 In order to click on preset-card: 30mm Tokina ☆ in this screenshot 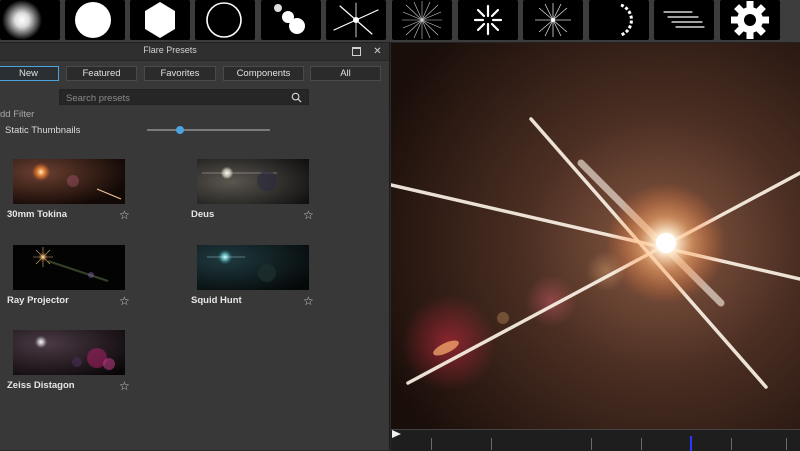, I will do `click(69, 193)`.